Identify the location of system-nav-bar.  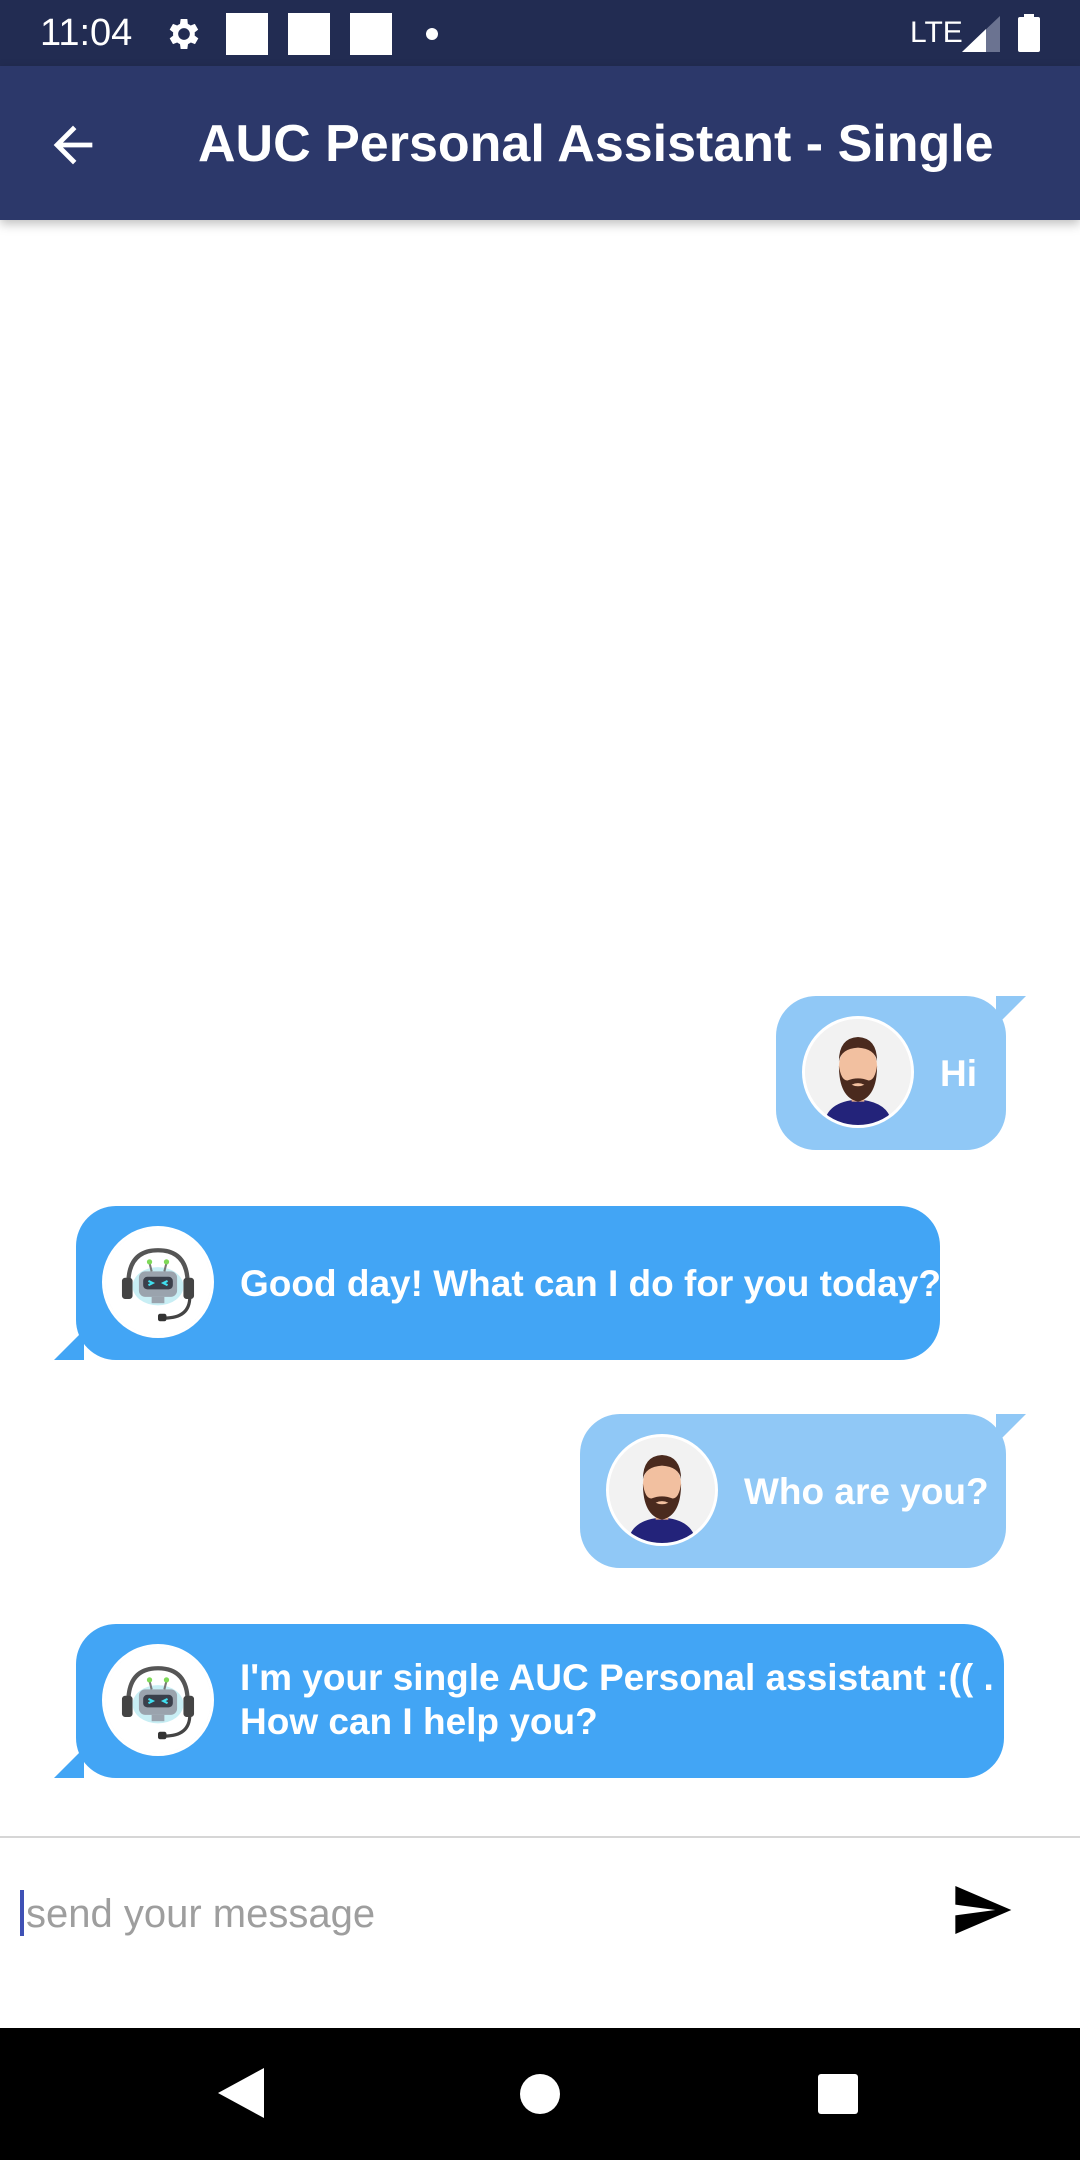
(540, 2094).